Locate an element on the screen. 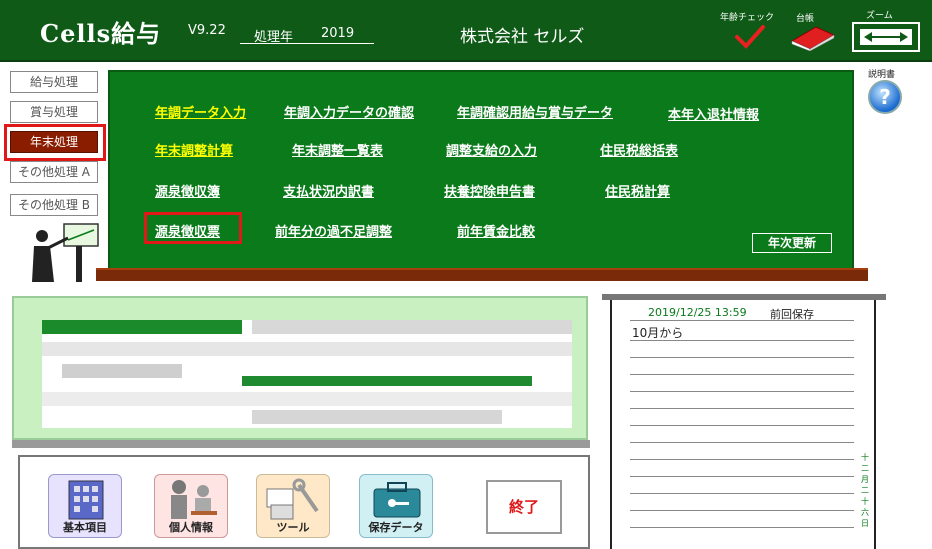 Image resolution: width=932 pixels, height=549 pixels. menu-resident-tax-calc: 住民税計算 is located at coordinates (637, 190).